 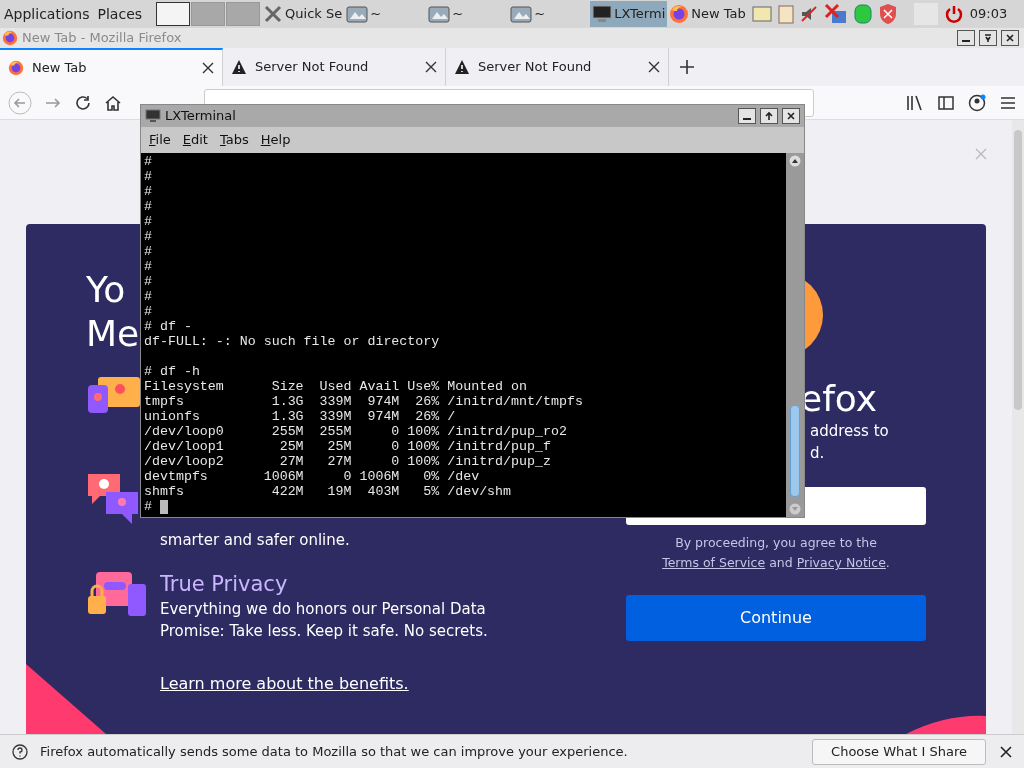 What do you see at coordinates (335, 386) in the screenshot?
I see `terminal-line: Filesystem Size Used Avail Use% Mounted on` at bounding box center [335, 386].